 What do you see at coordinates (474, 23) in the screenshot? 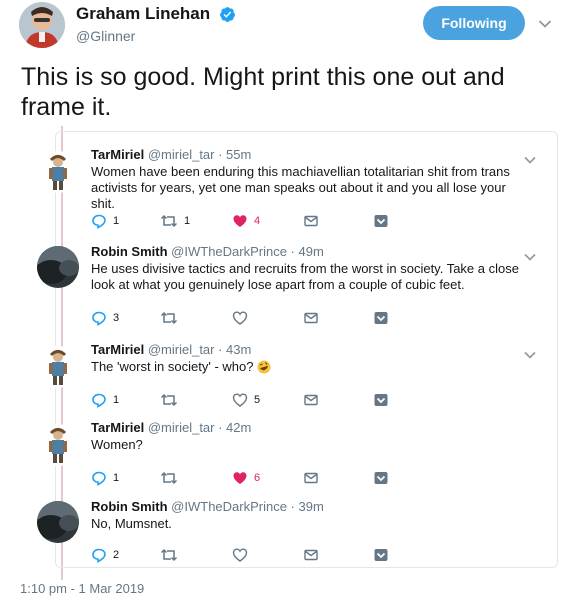
I see `following-button: Following` at bounding box center [474, 23].